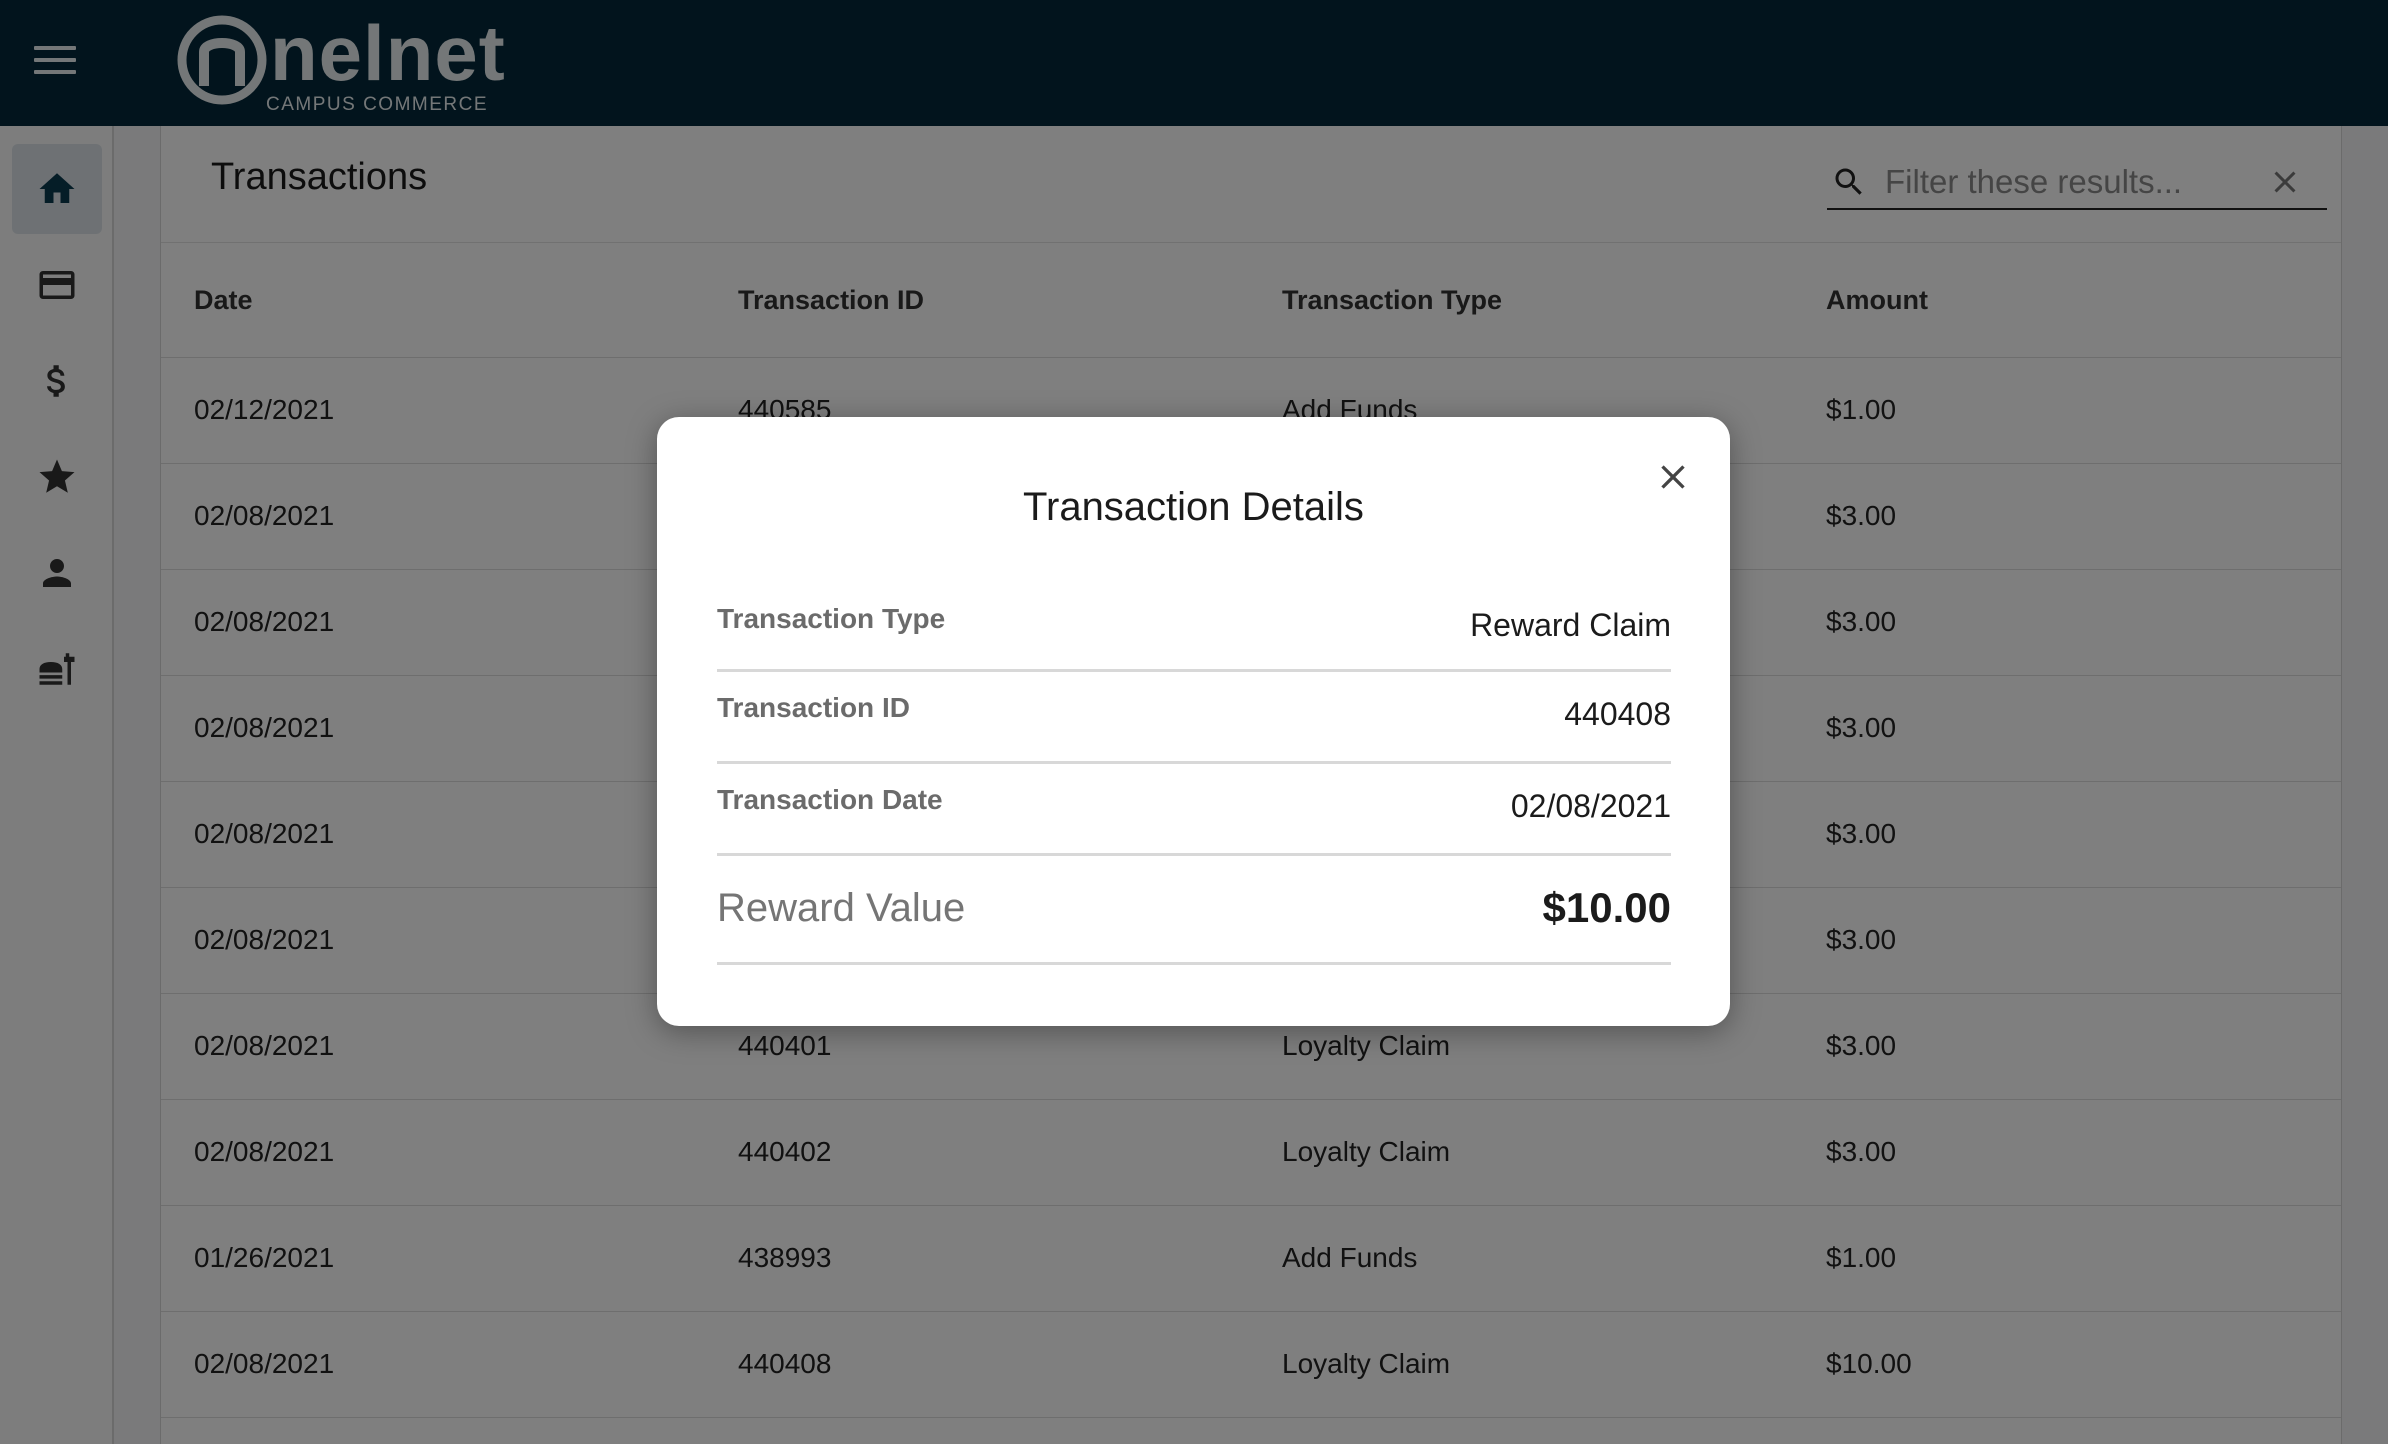 The width and height of the screenshot is (2388, 1444). What do you see at coordinates (1570, 625) in the screenshot?
I see `detail-value: Reward Claim` at bounding box center [1570, 625].